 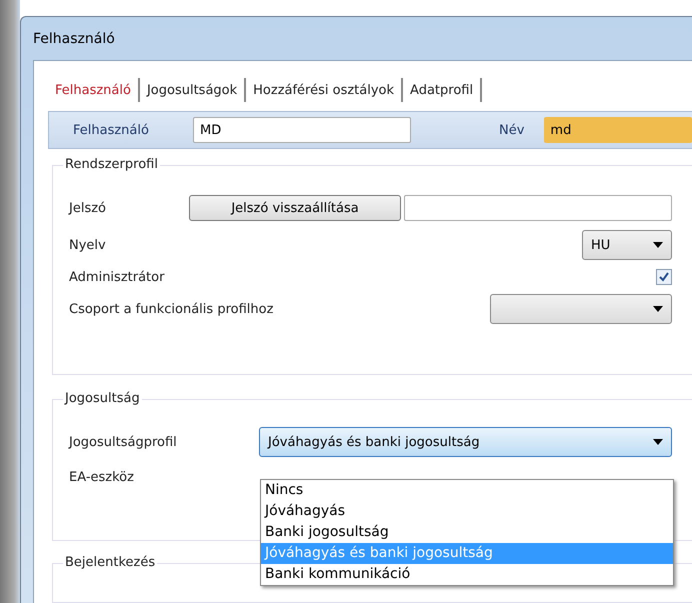 I want to click on dropdown-option: Banki kommunikáció, so click(x=467, y=574).